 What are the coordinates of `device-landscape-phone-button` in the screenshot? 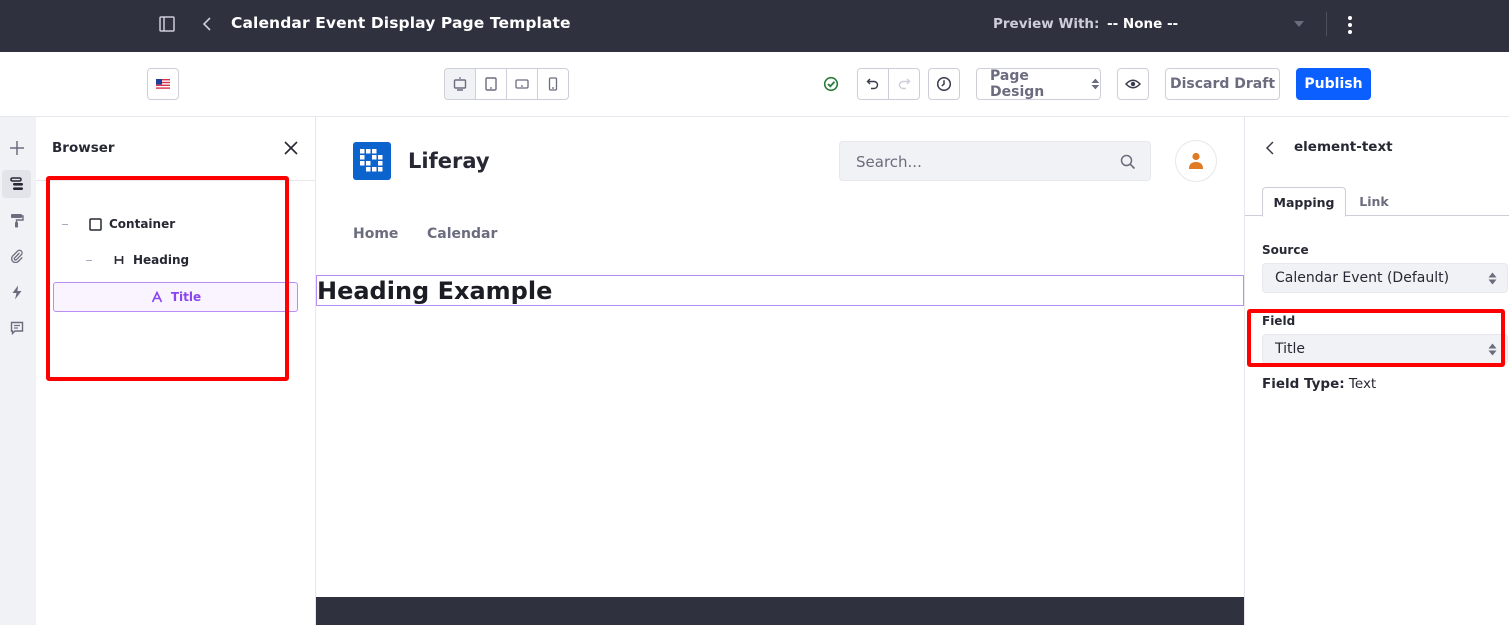 It's located at (522, 84).